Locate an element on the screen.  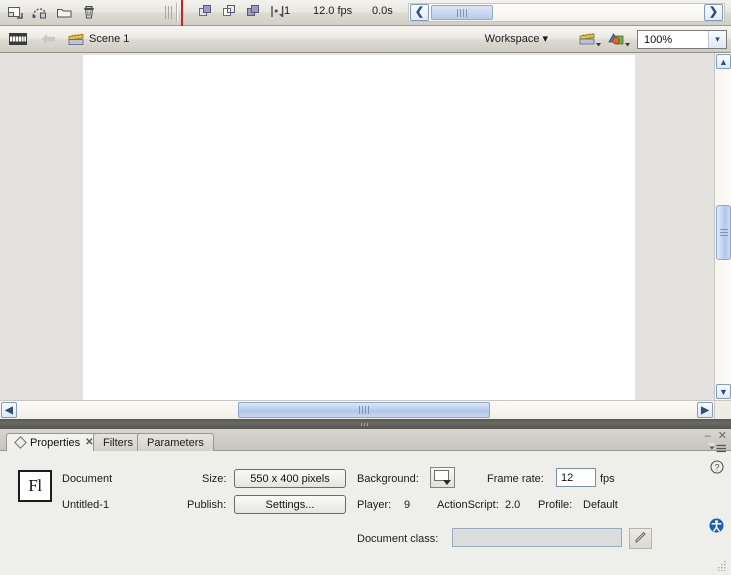
scroll-left-button: ◀ is located at coordinates (9, 410).